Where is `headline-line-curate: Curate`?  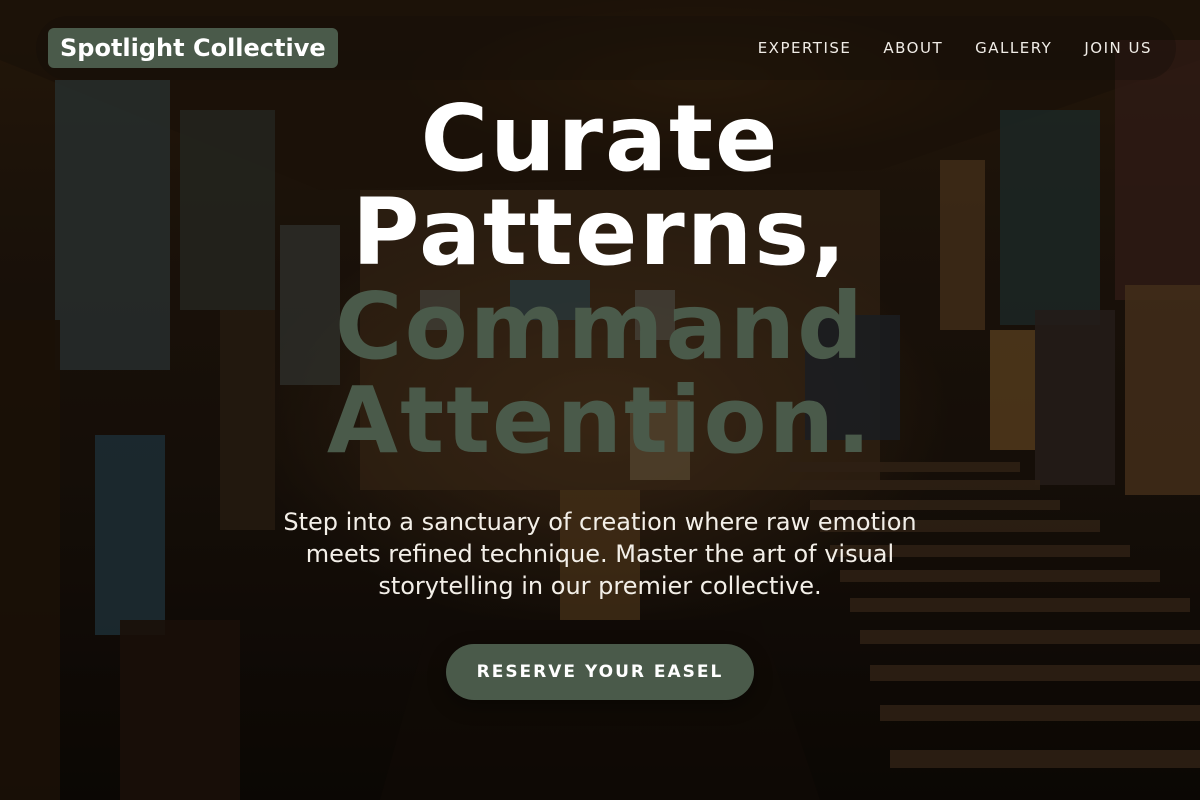
headline-line-curate: Curate is located at coordinates (600, 138).